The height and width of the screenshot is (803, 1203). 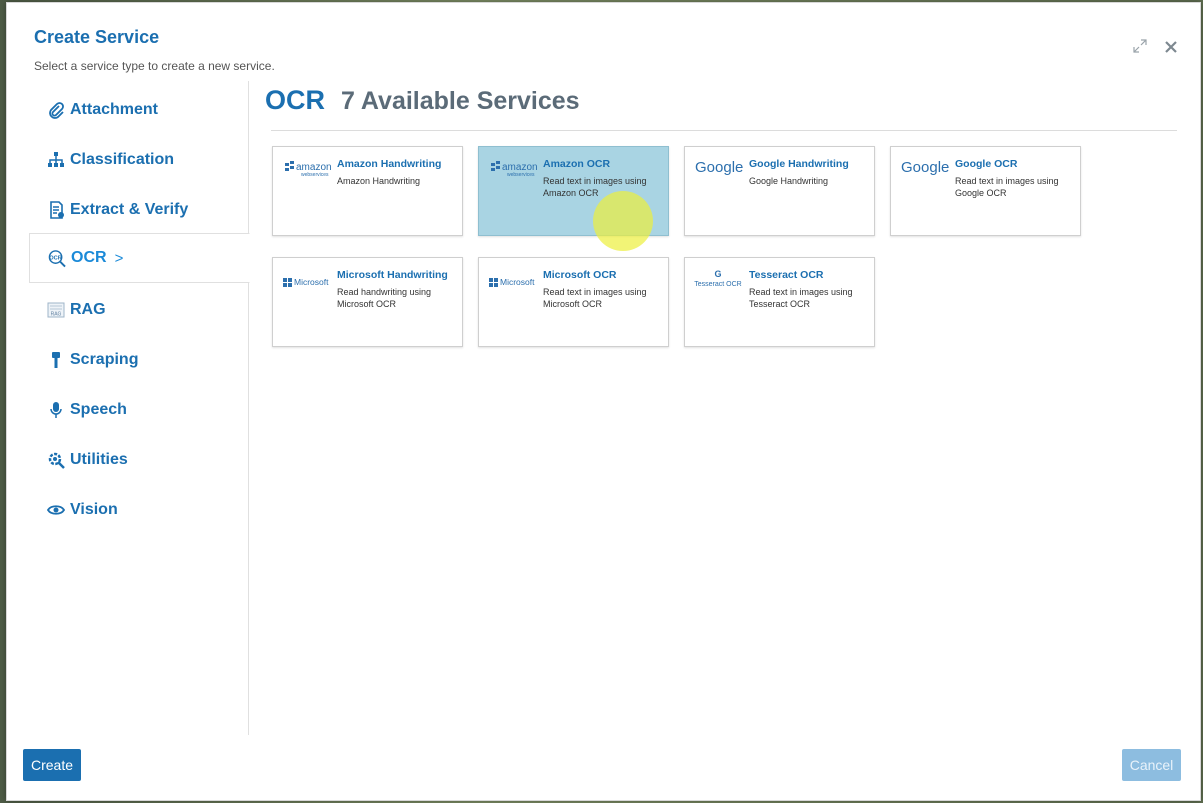 What do you see at coordinates (104, 359) in the screenshot?
I see `sidebar-item-label: Scraping` at bounding box center [104, 359].